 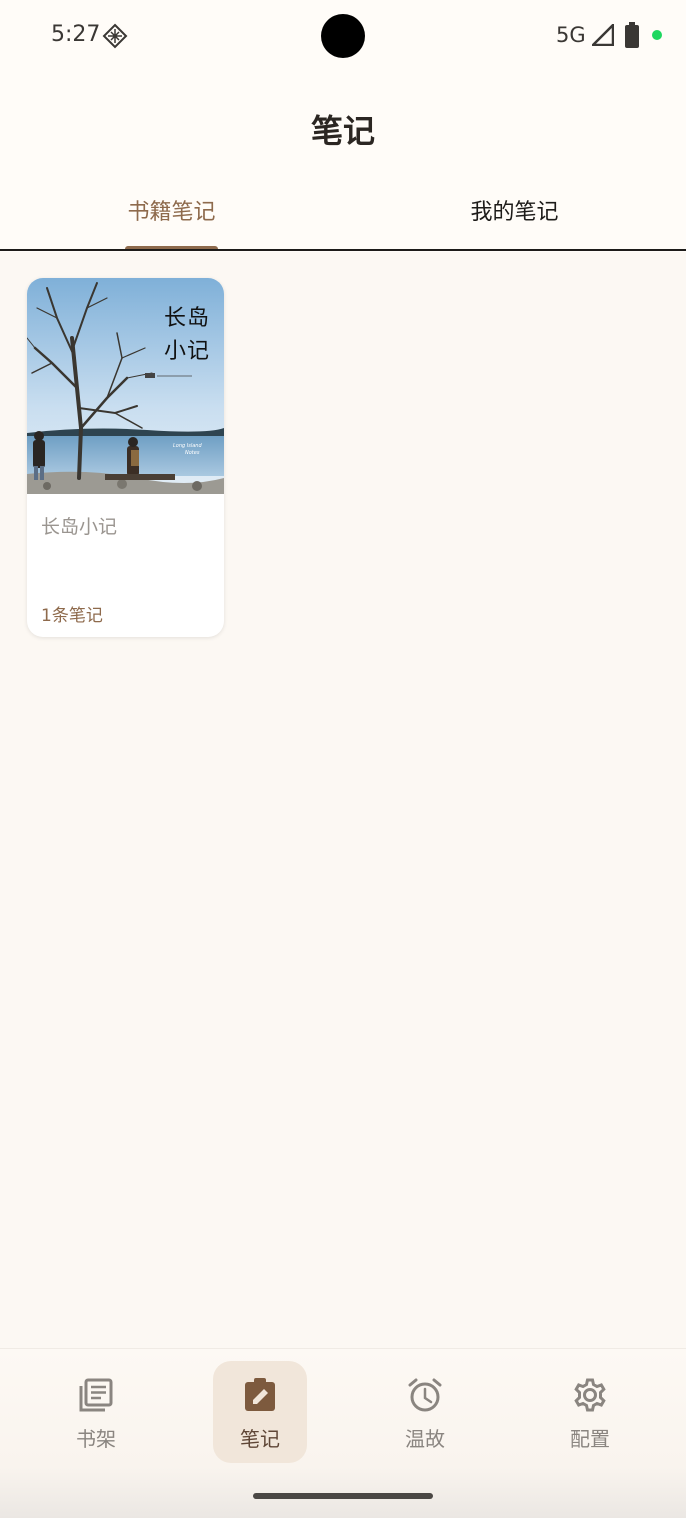 I want to click on book-card: Long Island Notes 长岛 小记 长岛小记 1条笔记, so click(x=125, y=457).